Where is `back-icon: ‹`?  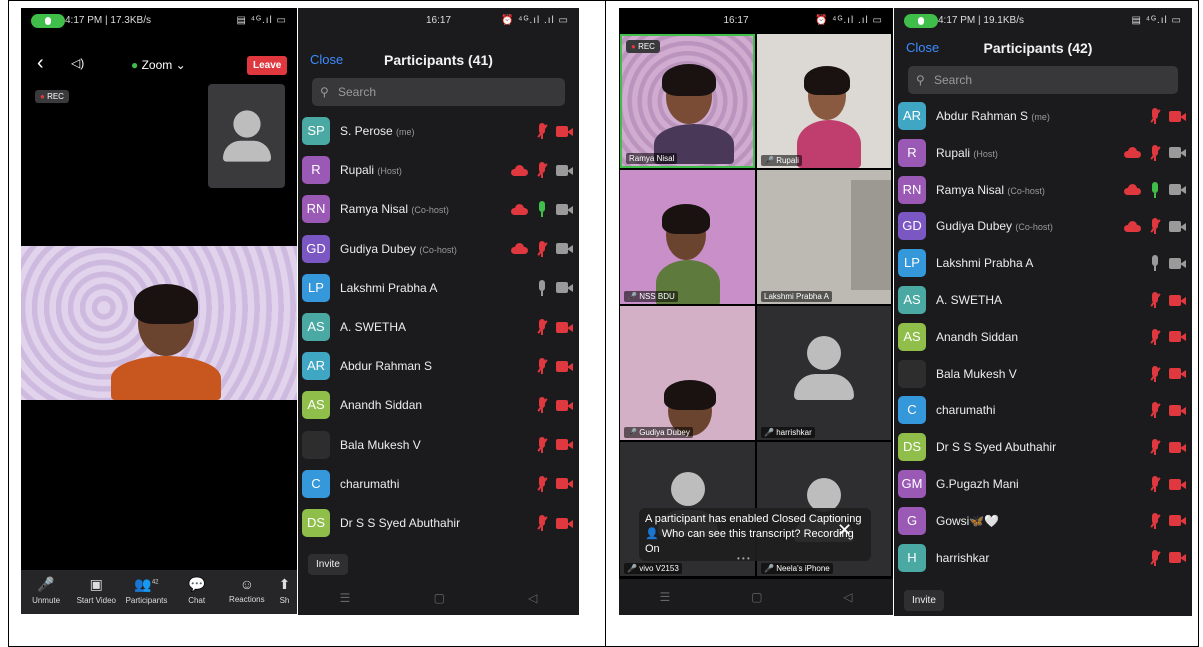 back-icon: ‹ is located at coordinates (40, 63).